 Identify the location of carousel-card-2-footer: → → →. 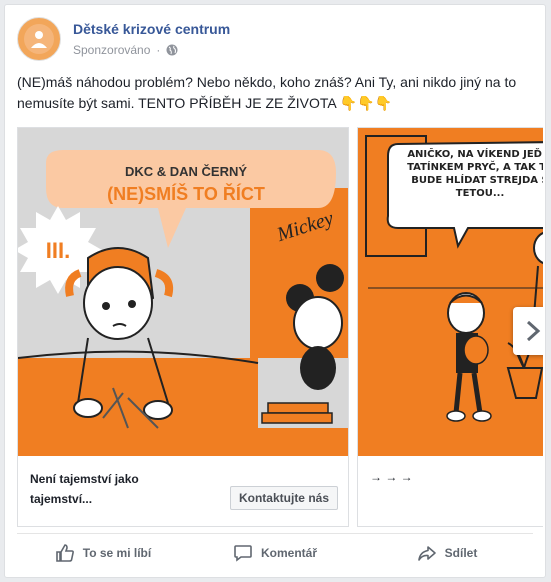
(450, 491).